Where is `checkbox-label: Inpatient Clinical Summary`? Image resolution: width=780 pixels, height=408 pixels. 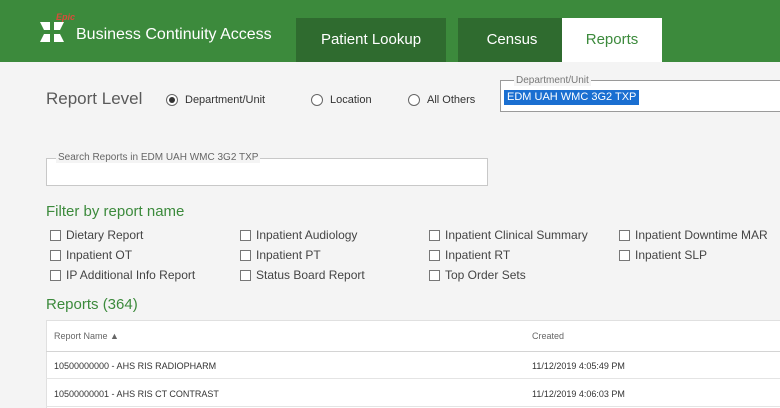 checkbox-label: Inpatient Clinical Summary is located at coordinates (516, 235).